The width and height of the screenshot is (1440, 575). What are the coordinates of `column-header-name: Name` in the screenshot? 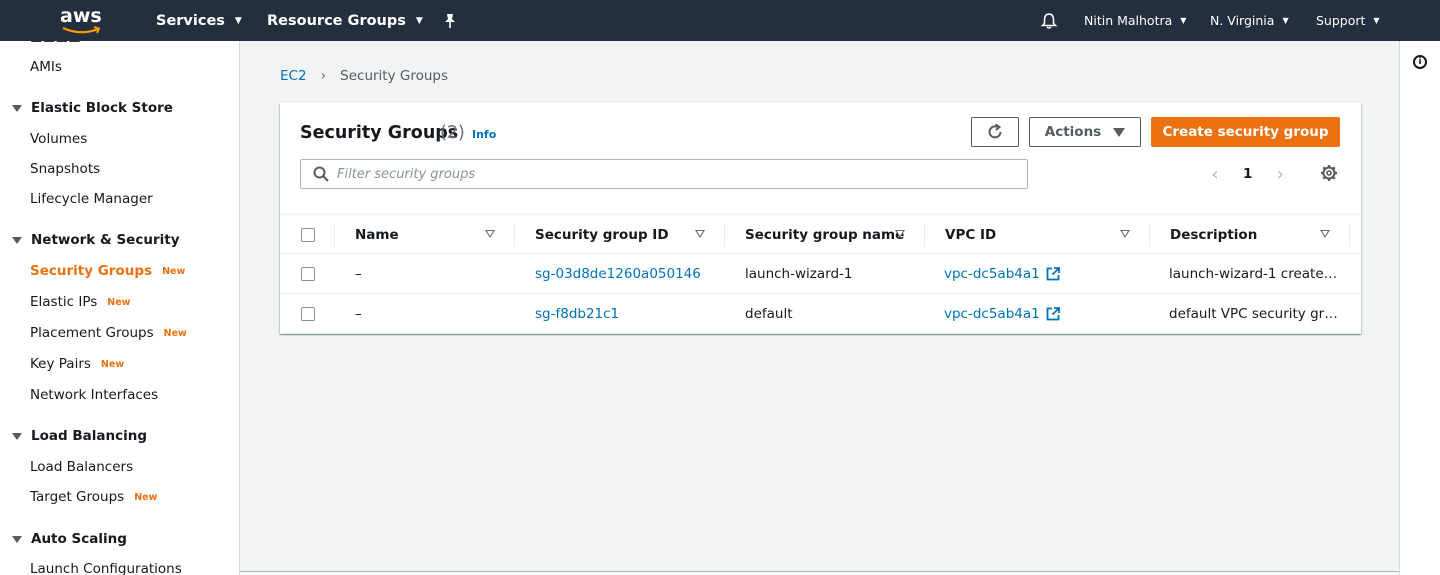 It's located at (377, 234).